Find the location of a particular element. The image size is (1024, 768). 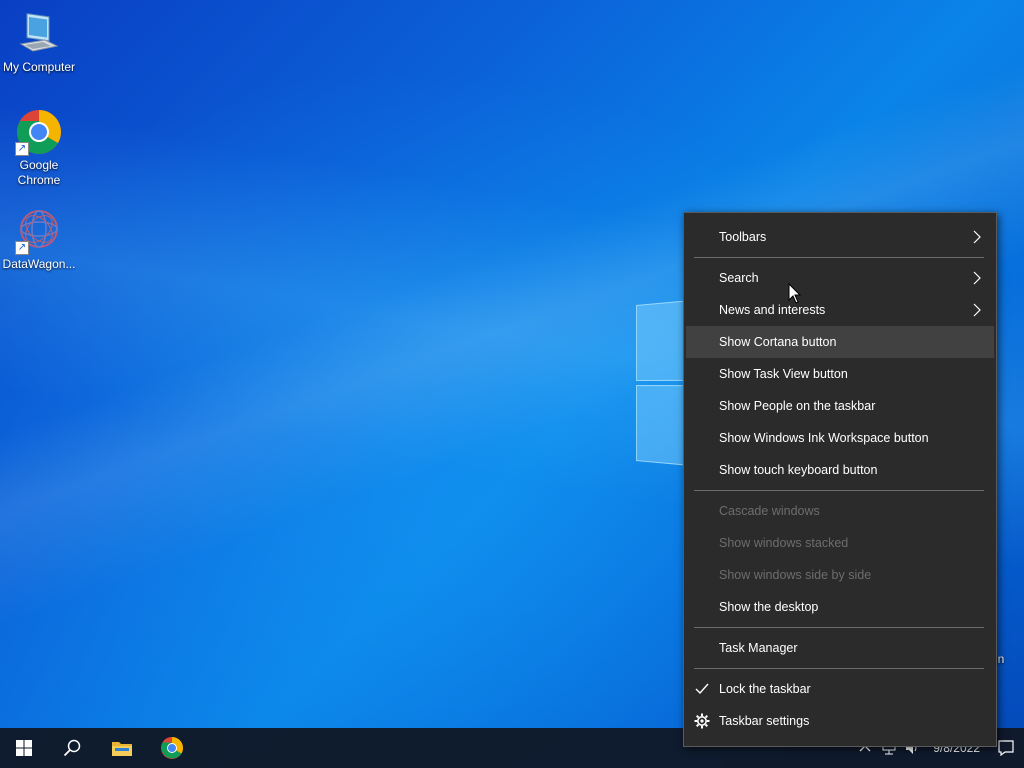

menu-item-lock-the-taskbar: Lock the taskbar is located at coordinates (840, 689).